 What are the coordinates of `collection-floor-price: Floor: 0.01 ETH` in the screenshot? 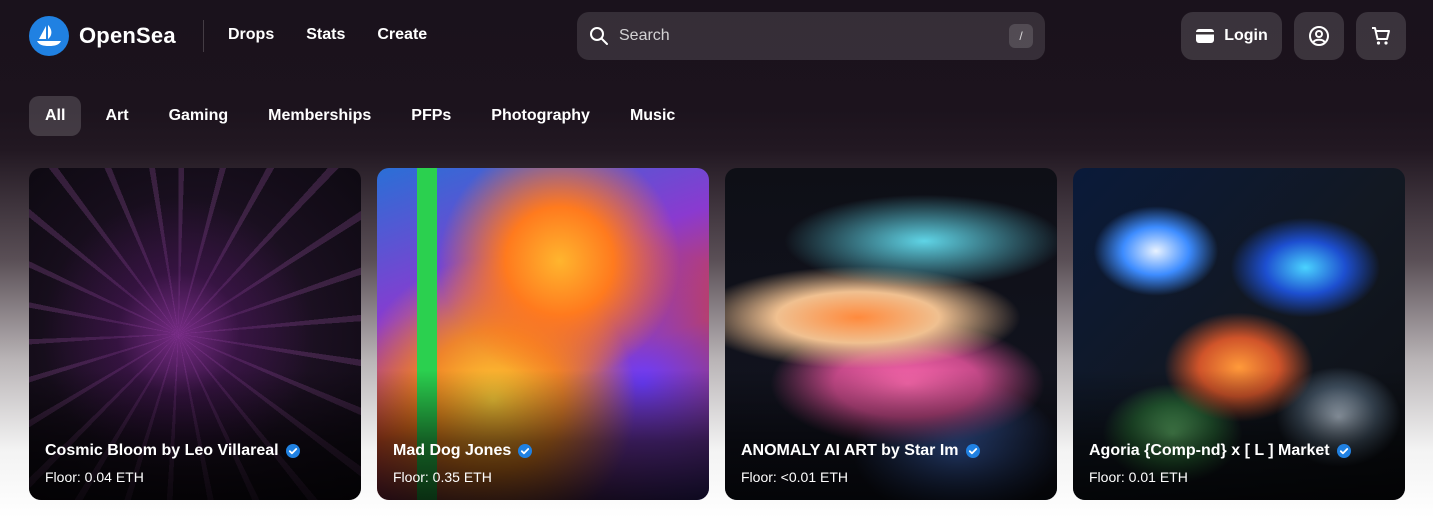 It's located at (1138, 477).